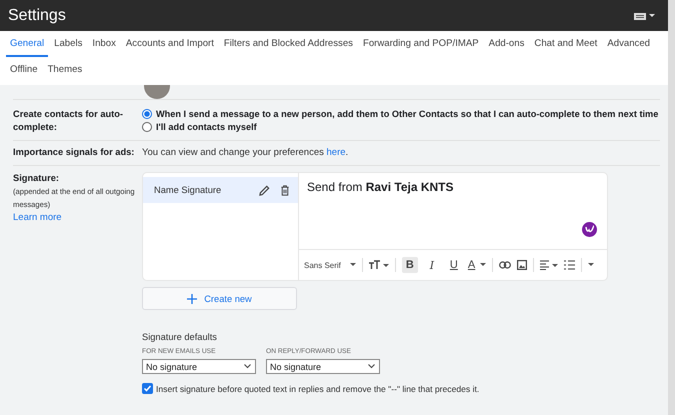 The height and width of the screenshot is (415, 675). I want to click on section-heading: Signature defaults, so click(180, 337).